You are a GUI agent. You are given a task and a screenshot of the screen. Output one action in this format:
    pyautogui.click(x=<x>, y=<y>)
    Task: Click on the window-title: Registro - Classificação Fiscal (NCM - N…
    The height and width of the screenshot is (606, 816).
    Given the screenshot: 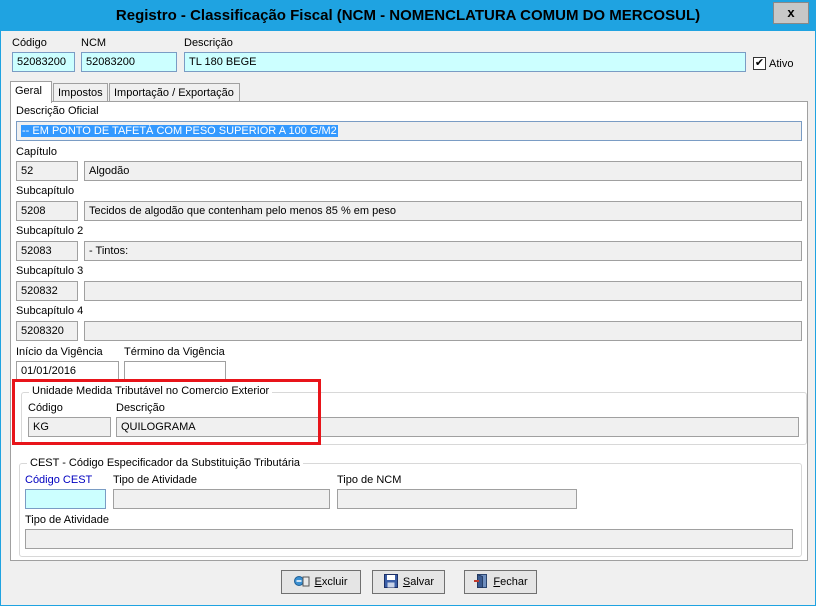 What is the action you would take?
    pyautogui.click(x=408, y=15)
    